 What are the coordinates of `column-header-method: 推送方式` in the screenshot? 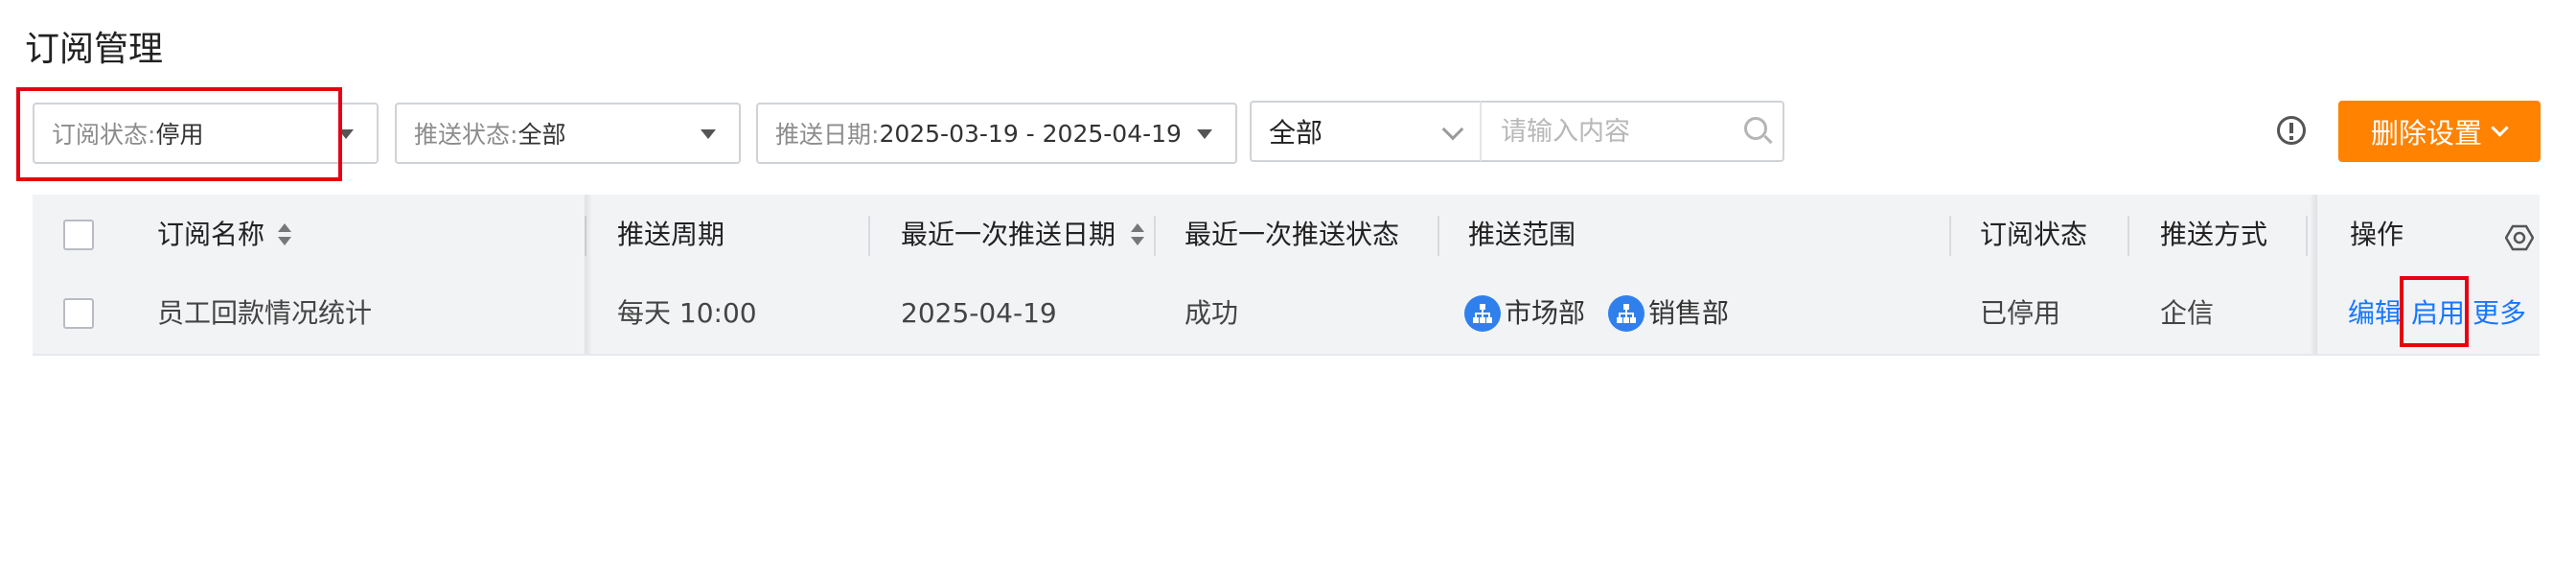 It's located at (2214, 234).